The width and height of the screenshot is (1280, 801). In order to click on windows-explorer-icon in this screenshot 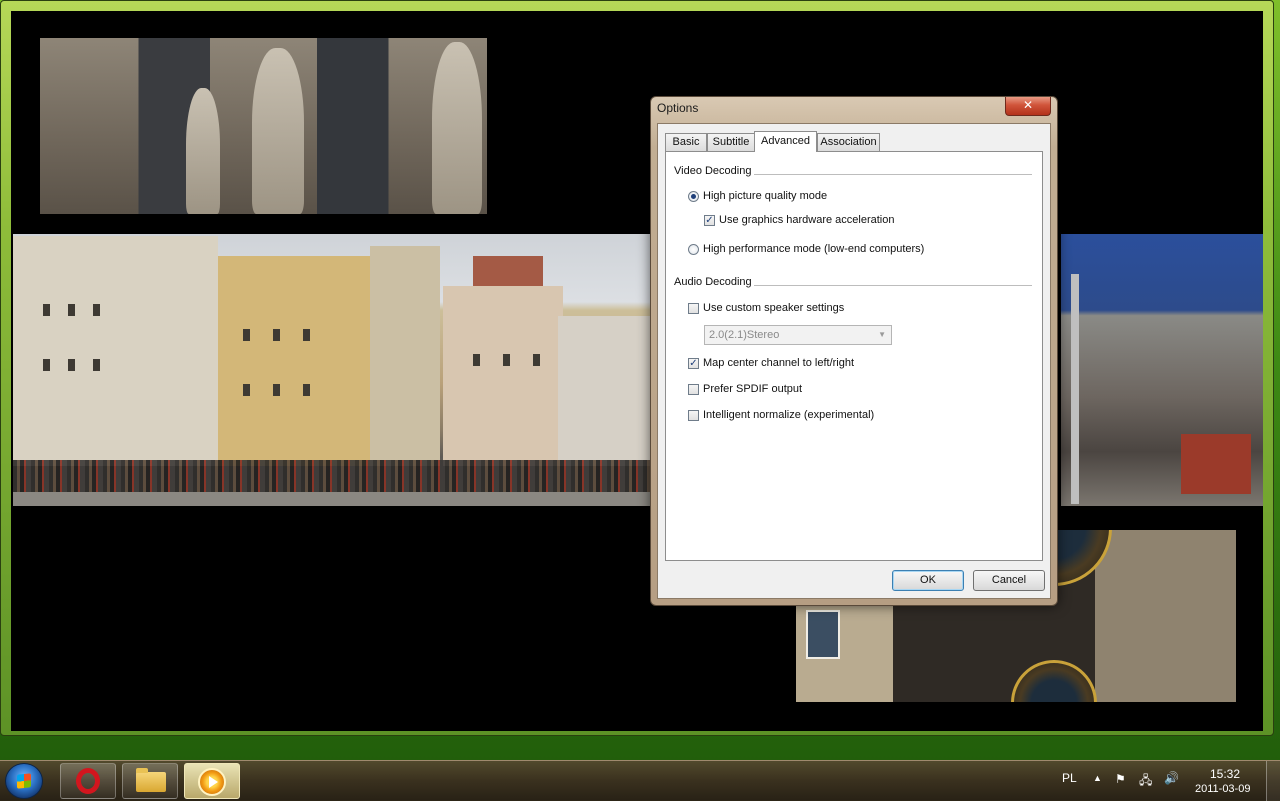, I will do `click(151, 780)`.